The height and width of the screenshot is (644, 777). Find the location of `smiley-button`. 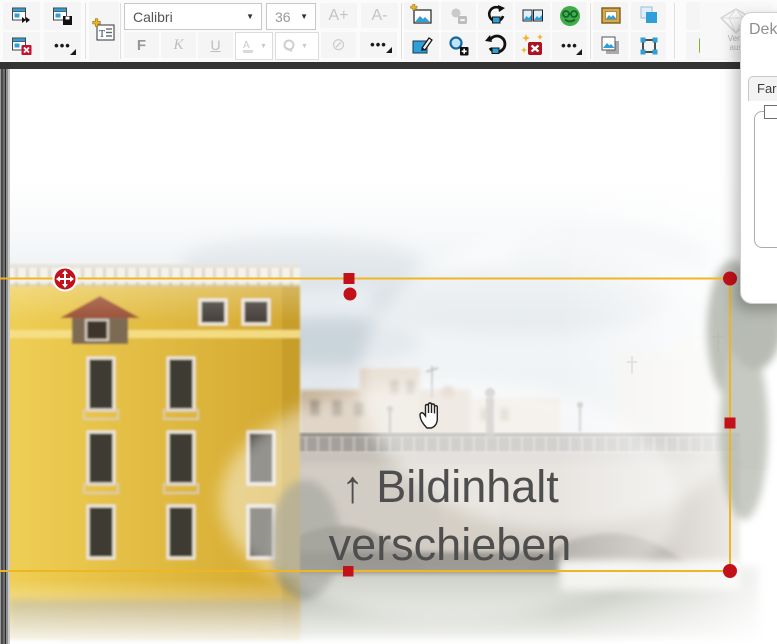

smiley-button is located at coordinates (569, 16).